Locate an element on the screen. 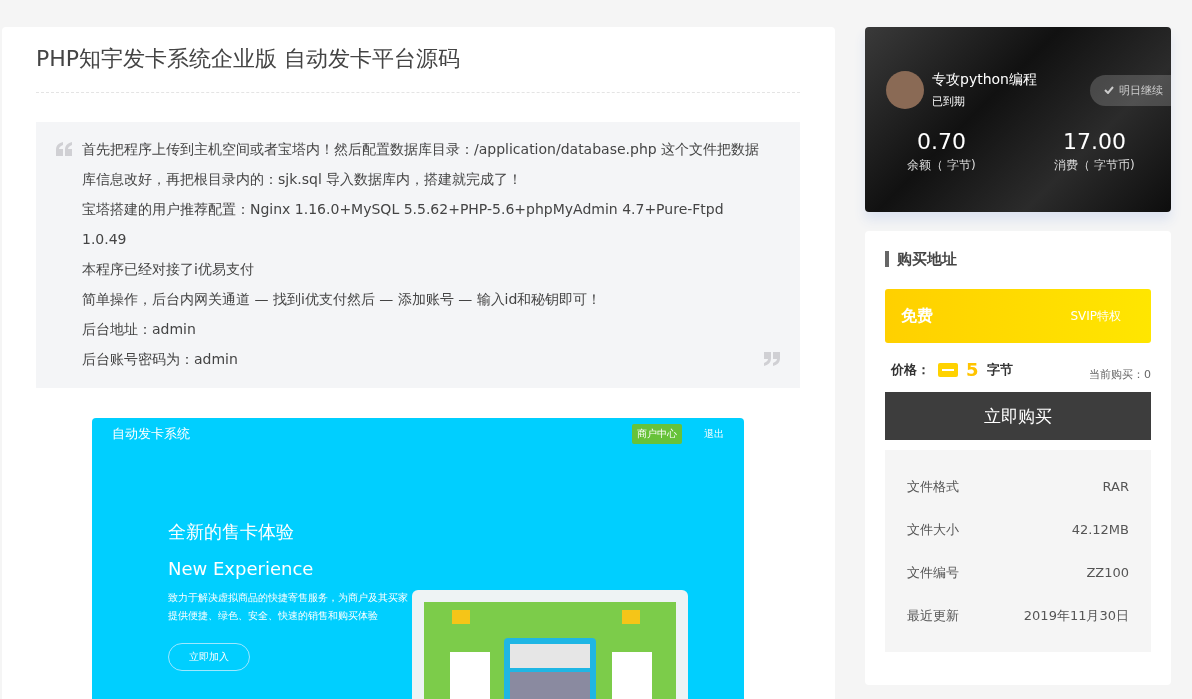 This screenshot has height=699, width=1192. merchant-center-button: 商户中心 is located at coordinates (657, 434).